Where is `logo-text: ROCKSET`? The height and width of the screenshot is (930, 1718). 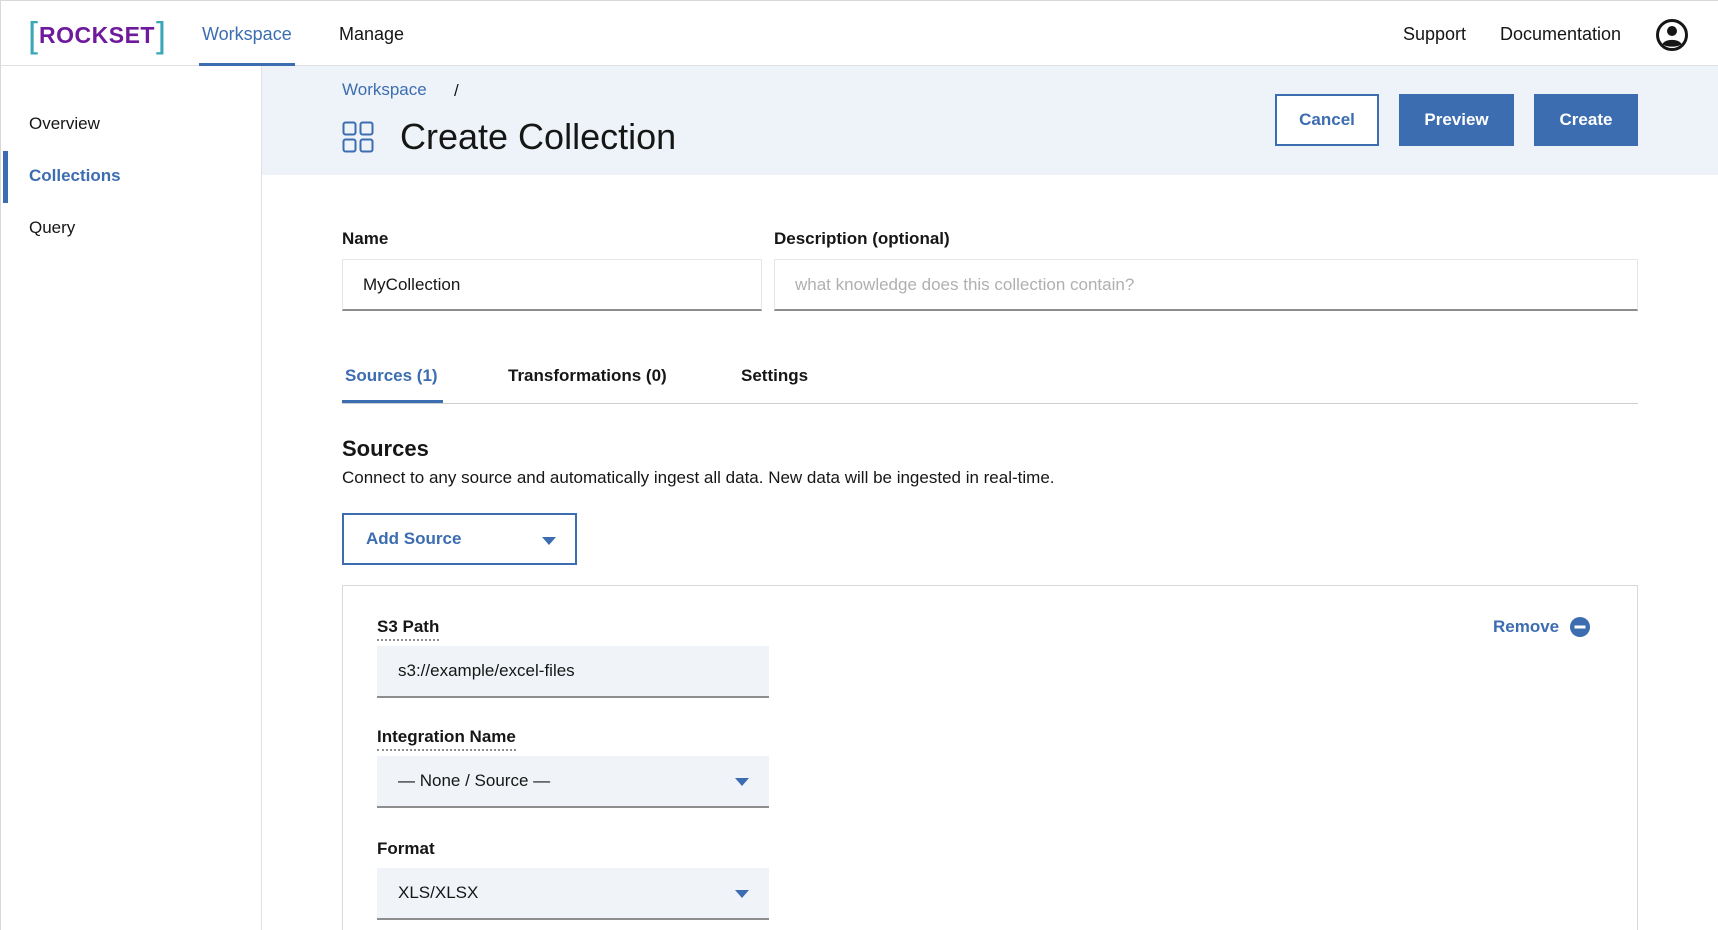 logo-text: ROCKSET is located at coordinates (97, 34).